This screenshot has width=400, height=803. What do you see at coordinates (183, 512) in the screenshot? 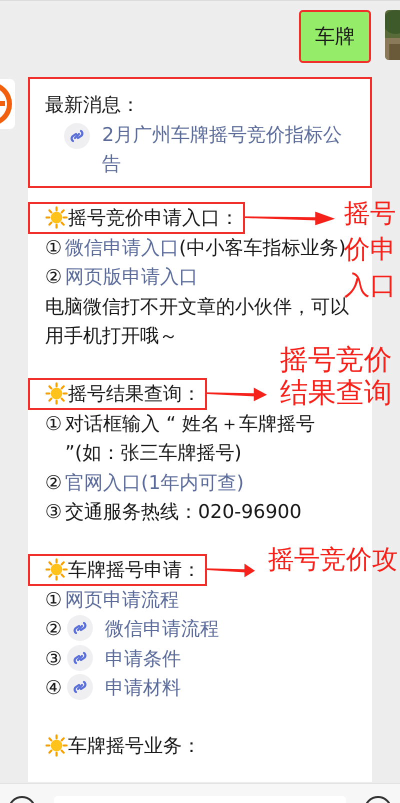
I see `item-text: 交通服务热线：020-96900` at bounding box center [183, 512].